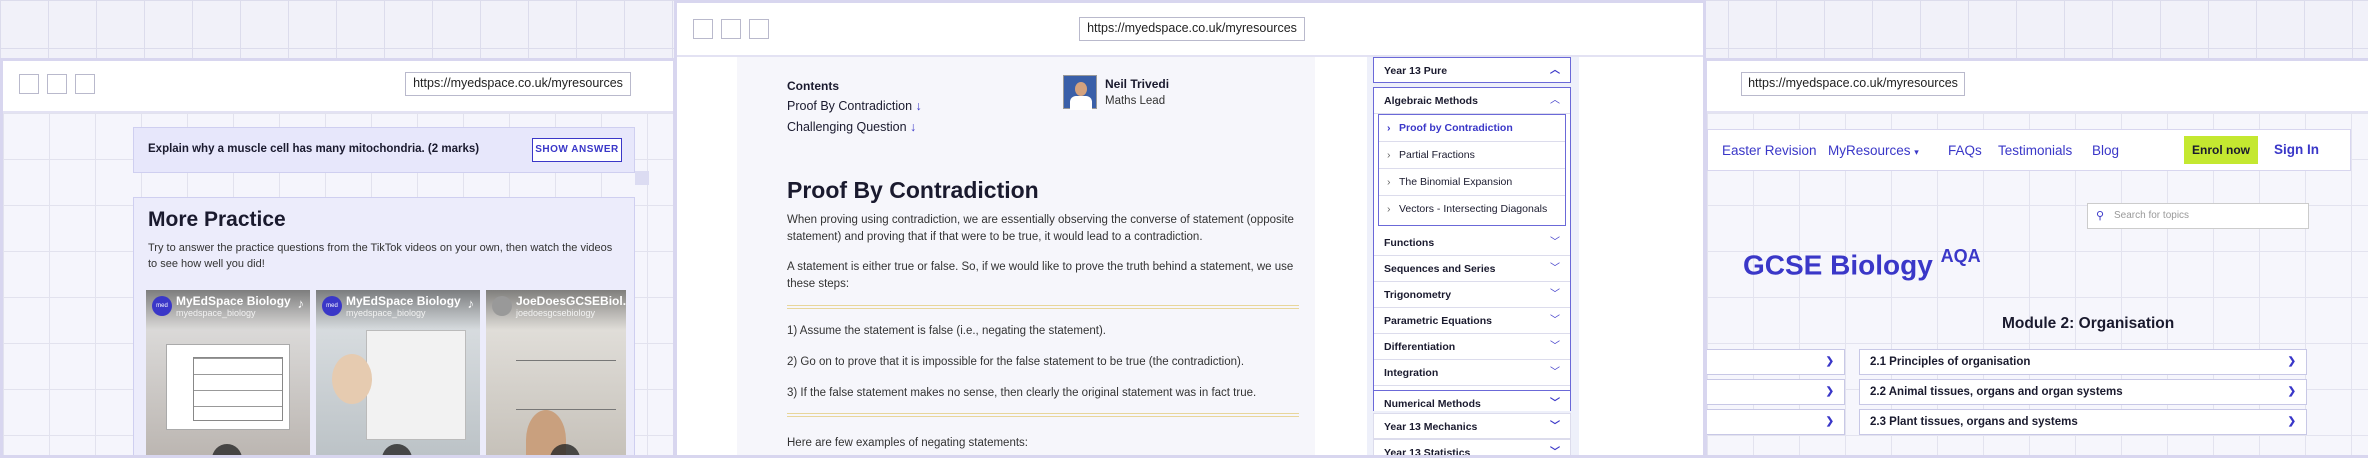 The height and width of the screenshot is (458, 2368). I want to click on tiktok-video: JoeDoesGCSEBiol... joedoesgcsebiology ▶, so click(556, 372).